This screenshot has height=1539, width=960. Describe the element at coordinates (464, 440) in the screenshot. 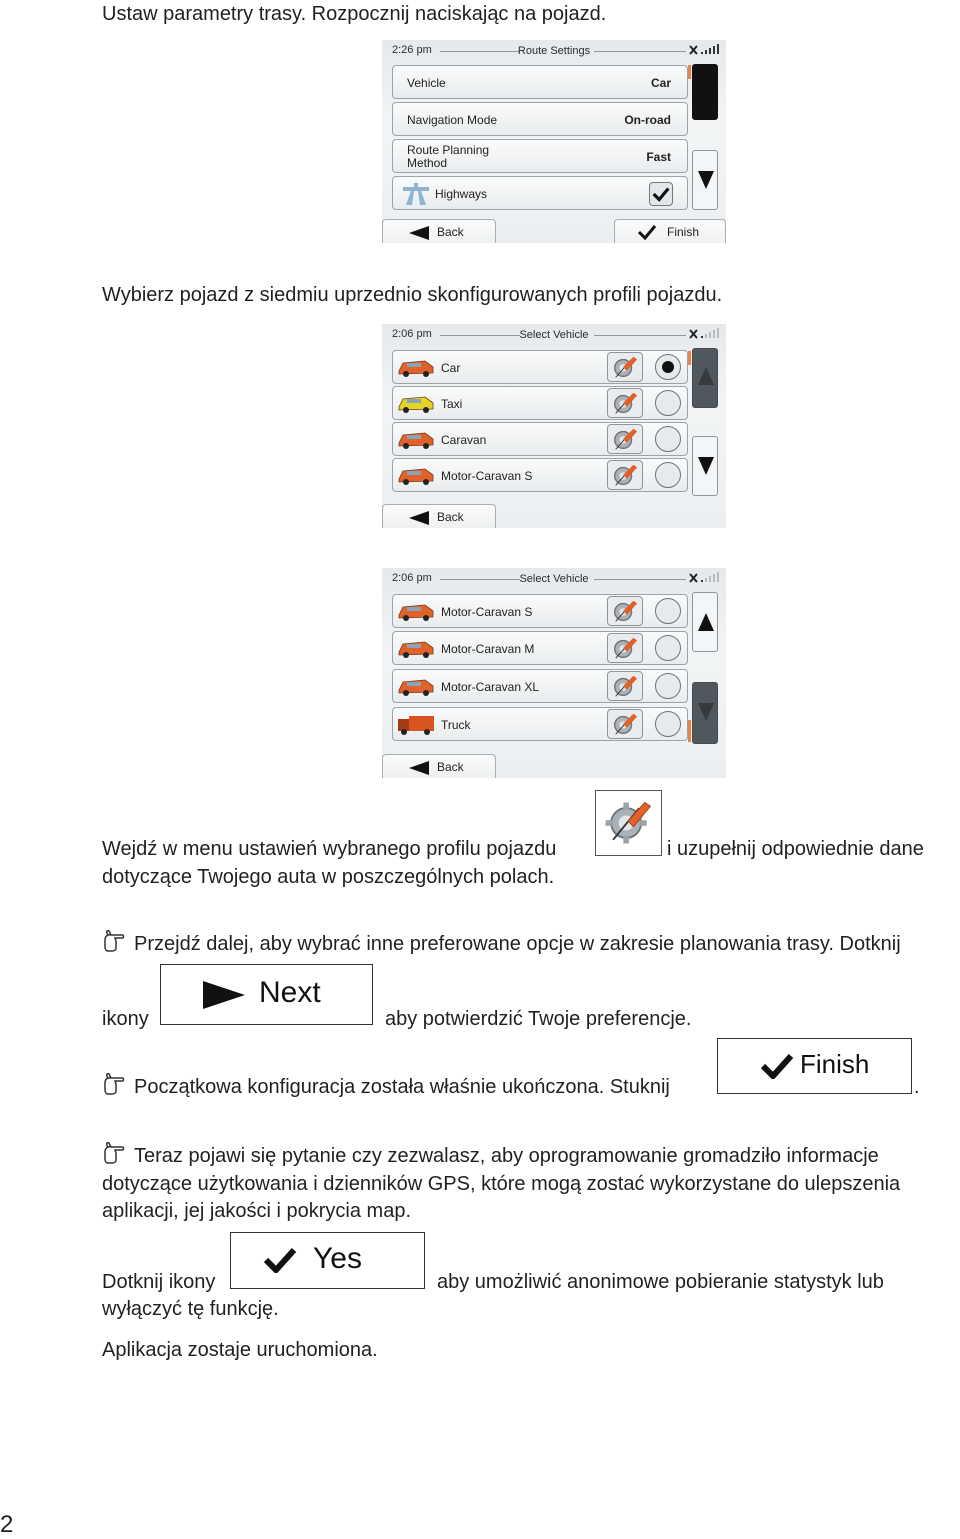

I see `vehicle-name: Caravan` at that location.